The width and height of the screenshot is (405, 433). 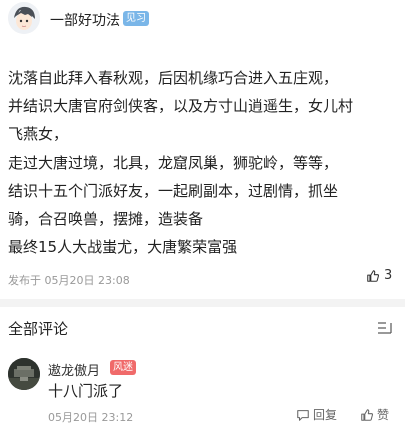 I want to click on post-line: 最终15人大战蚩尤，大唐繁荣富强, so click(x=123, y=247).